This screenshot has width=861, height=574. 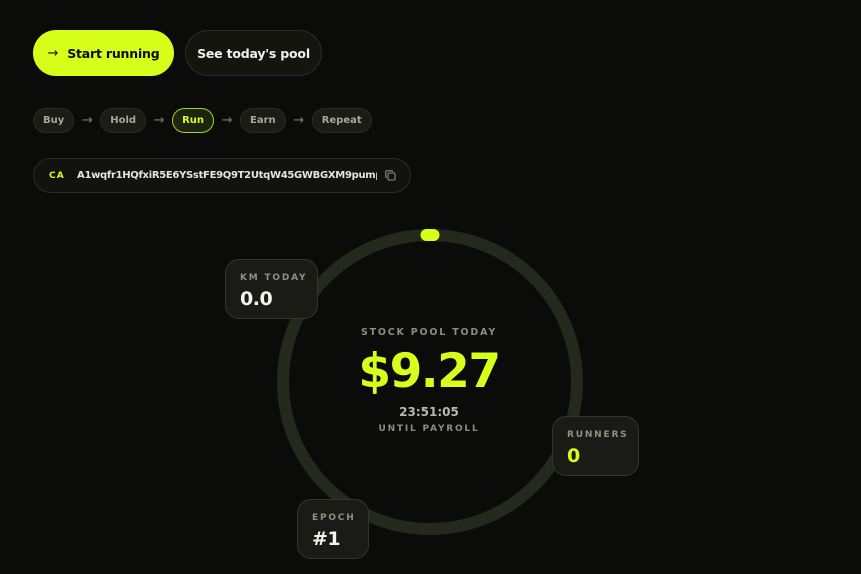 I want to click on epoch-value: #1, so click(x=326, y=539).